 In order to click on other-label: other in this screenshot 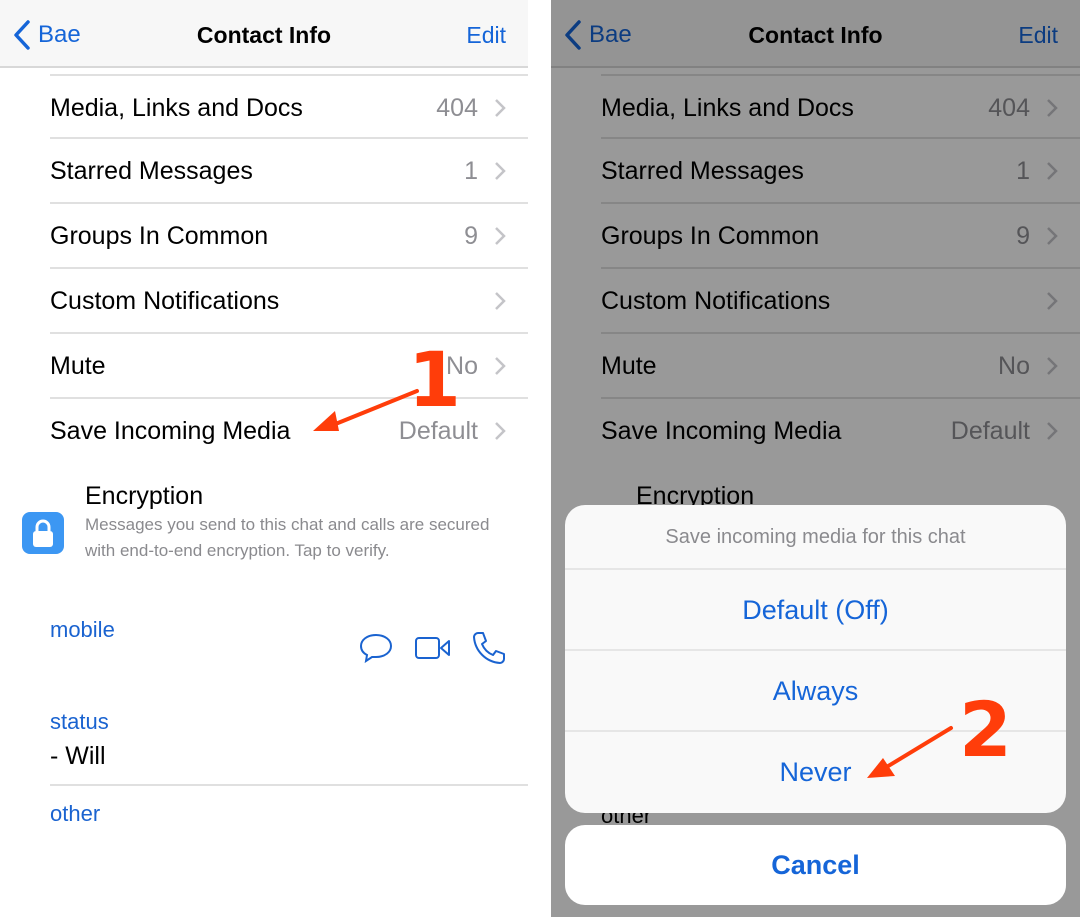, I will do `click(75, 813)`.